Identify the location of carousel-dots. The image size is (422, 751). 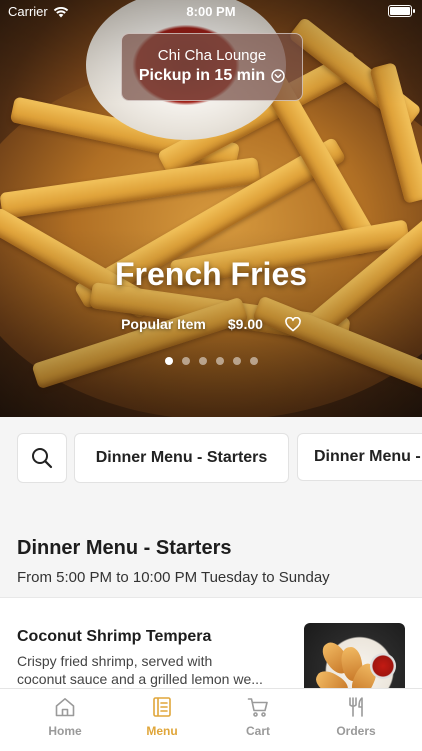
(211, 361).